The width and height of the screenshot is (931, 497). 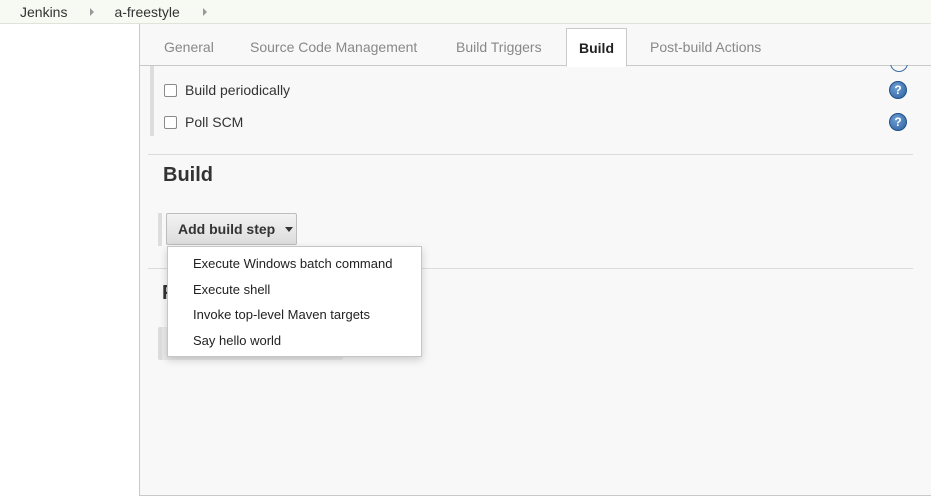 What do you see at coordinates (227, 229) in the screenshot?
I see `add-build-step-label: Add build step` at bounding box center [227, 229].